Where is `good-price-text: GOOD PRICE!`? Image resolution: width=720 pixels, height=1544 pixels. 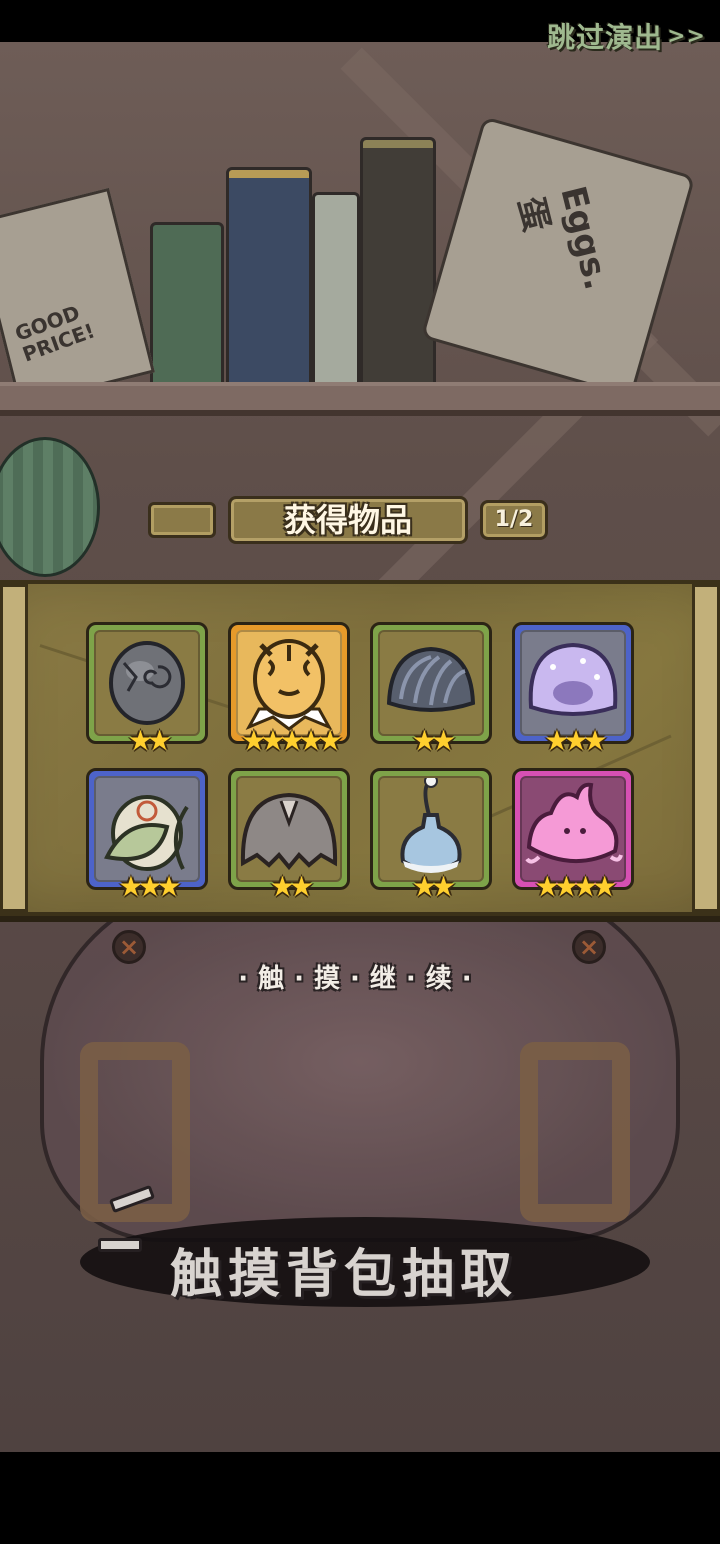 good-price-text: GOOD PRICE! is located at coordinates (54, 333).